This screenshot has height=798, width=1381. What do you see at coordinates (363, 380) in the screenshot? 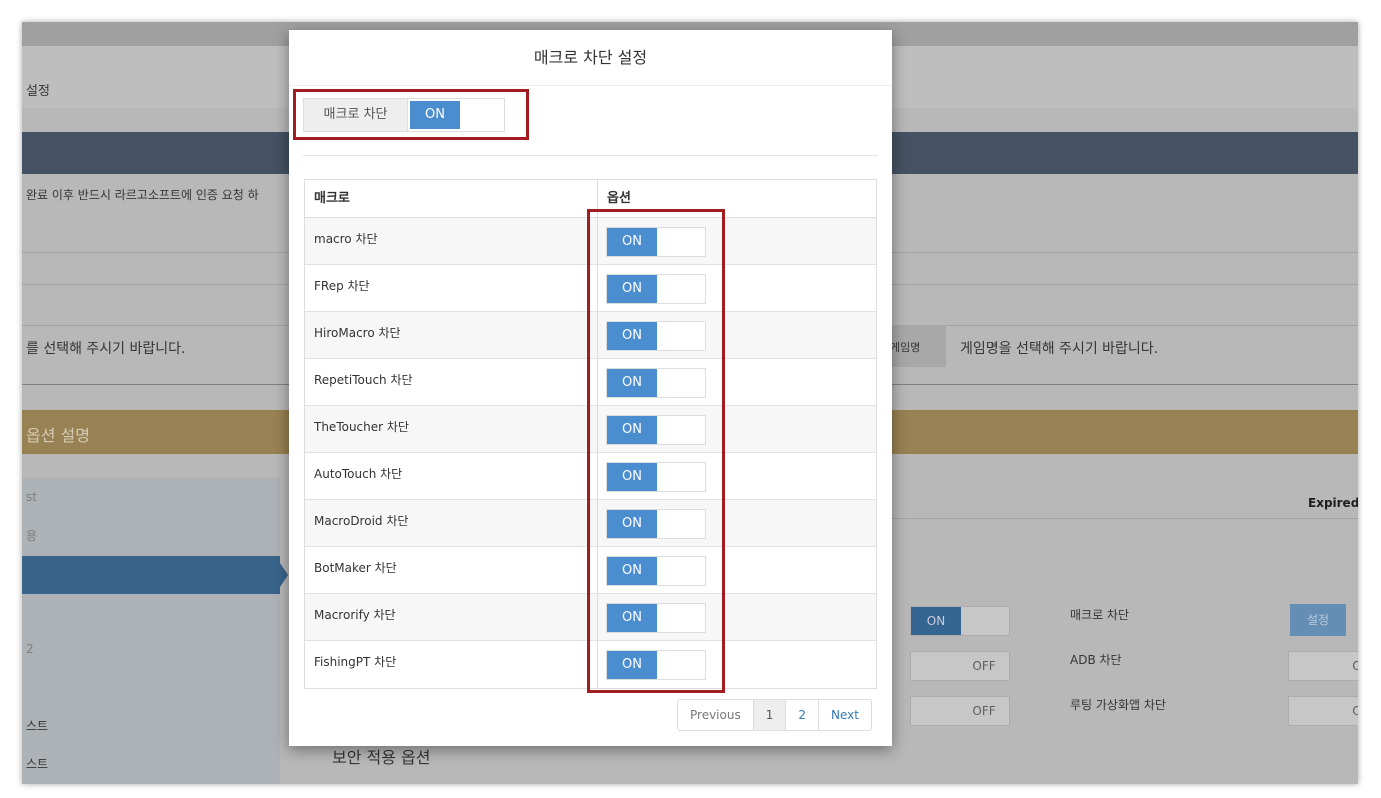
I see `macro-name: RepetiTouch 차단` at bounding box center [363, 380].